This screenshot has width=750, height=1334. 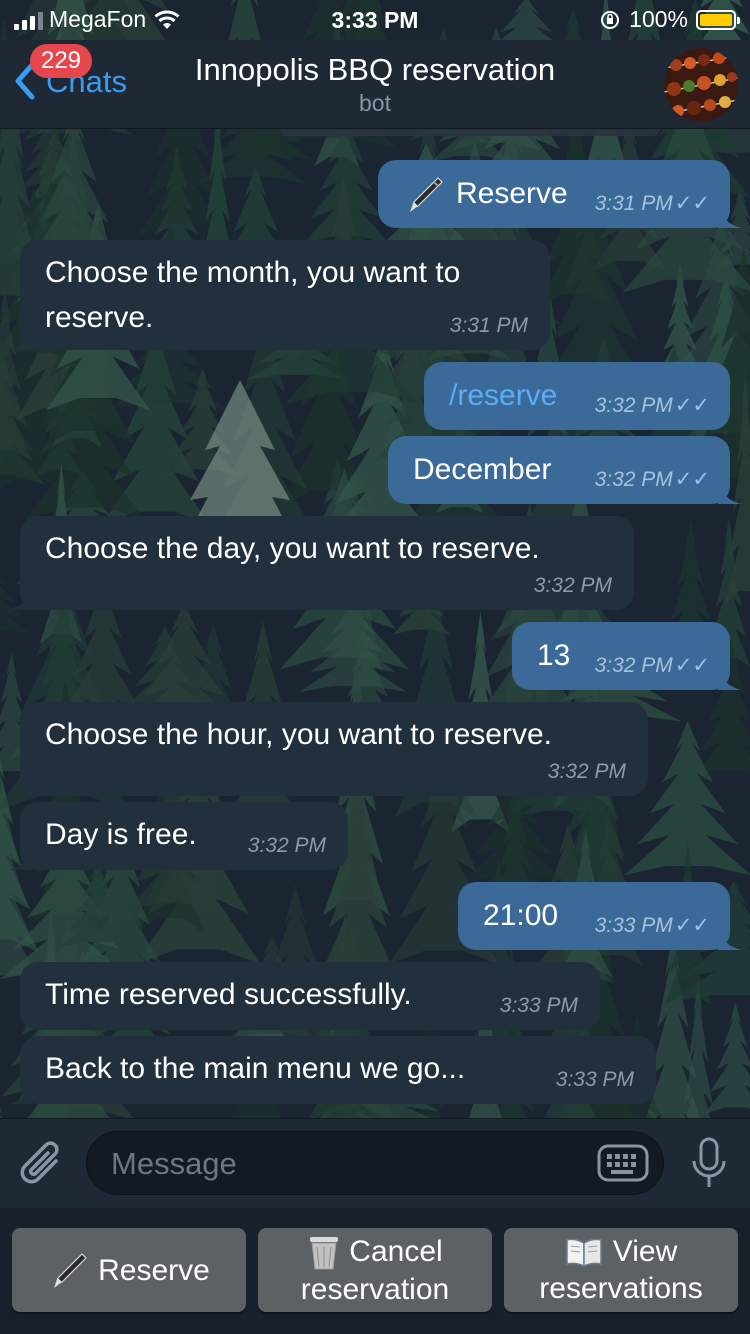 What do you see at coordinates (503, 396) in the screenshot?
I see `command-link: /reserve` at bounding box center [503, 396].